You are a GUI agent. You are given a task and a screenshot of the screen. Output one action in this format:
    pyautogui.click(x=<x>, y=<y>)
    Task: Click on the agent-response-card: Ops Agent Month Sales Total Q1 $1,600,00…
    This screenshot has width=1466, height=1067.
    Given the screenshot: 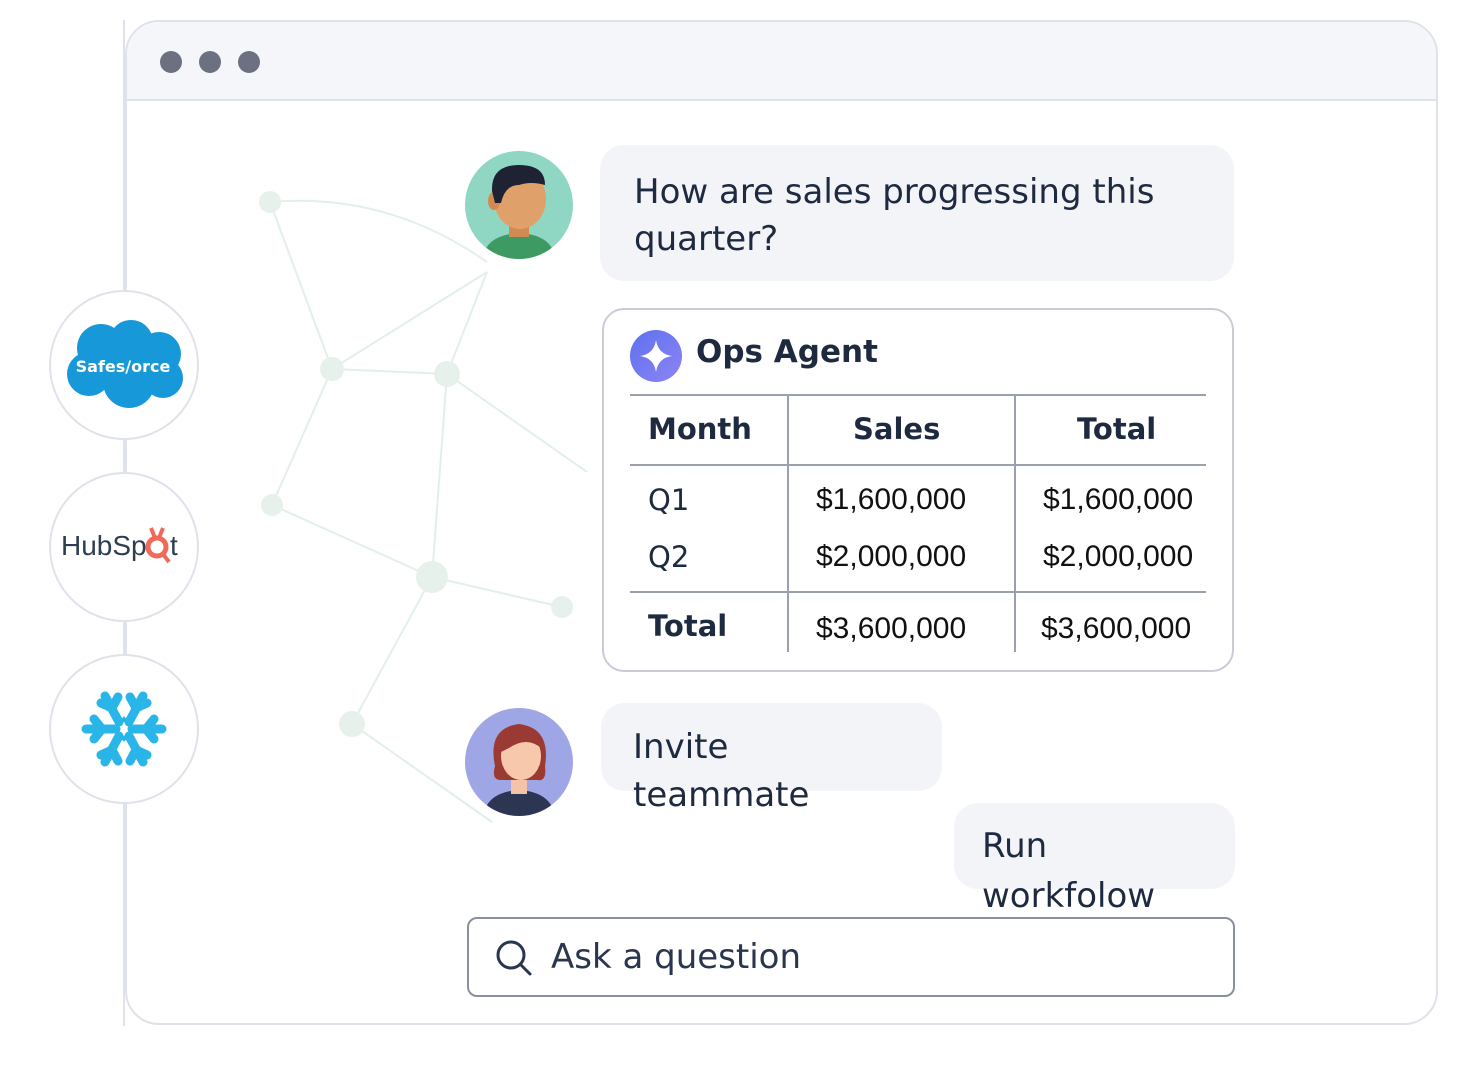 What is the action you would take?
    pyautogui.click(x=918, y=490)
    